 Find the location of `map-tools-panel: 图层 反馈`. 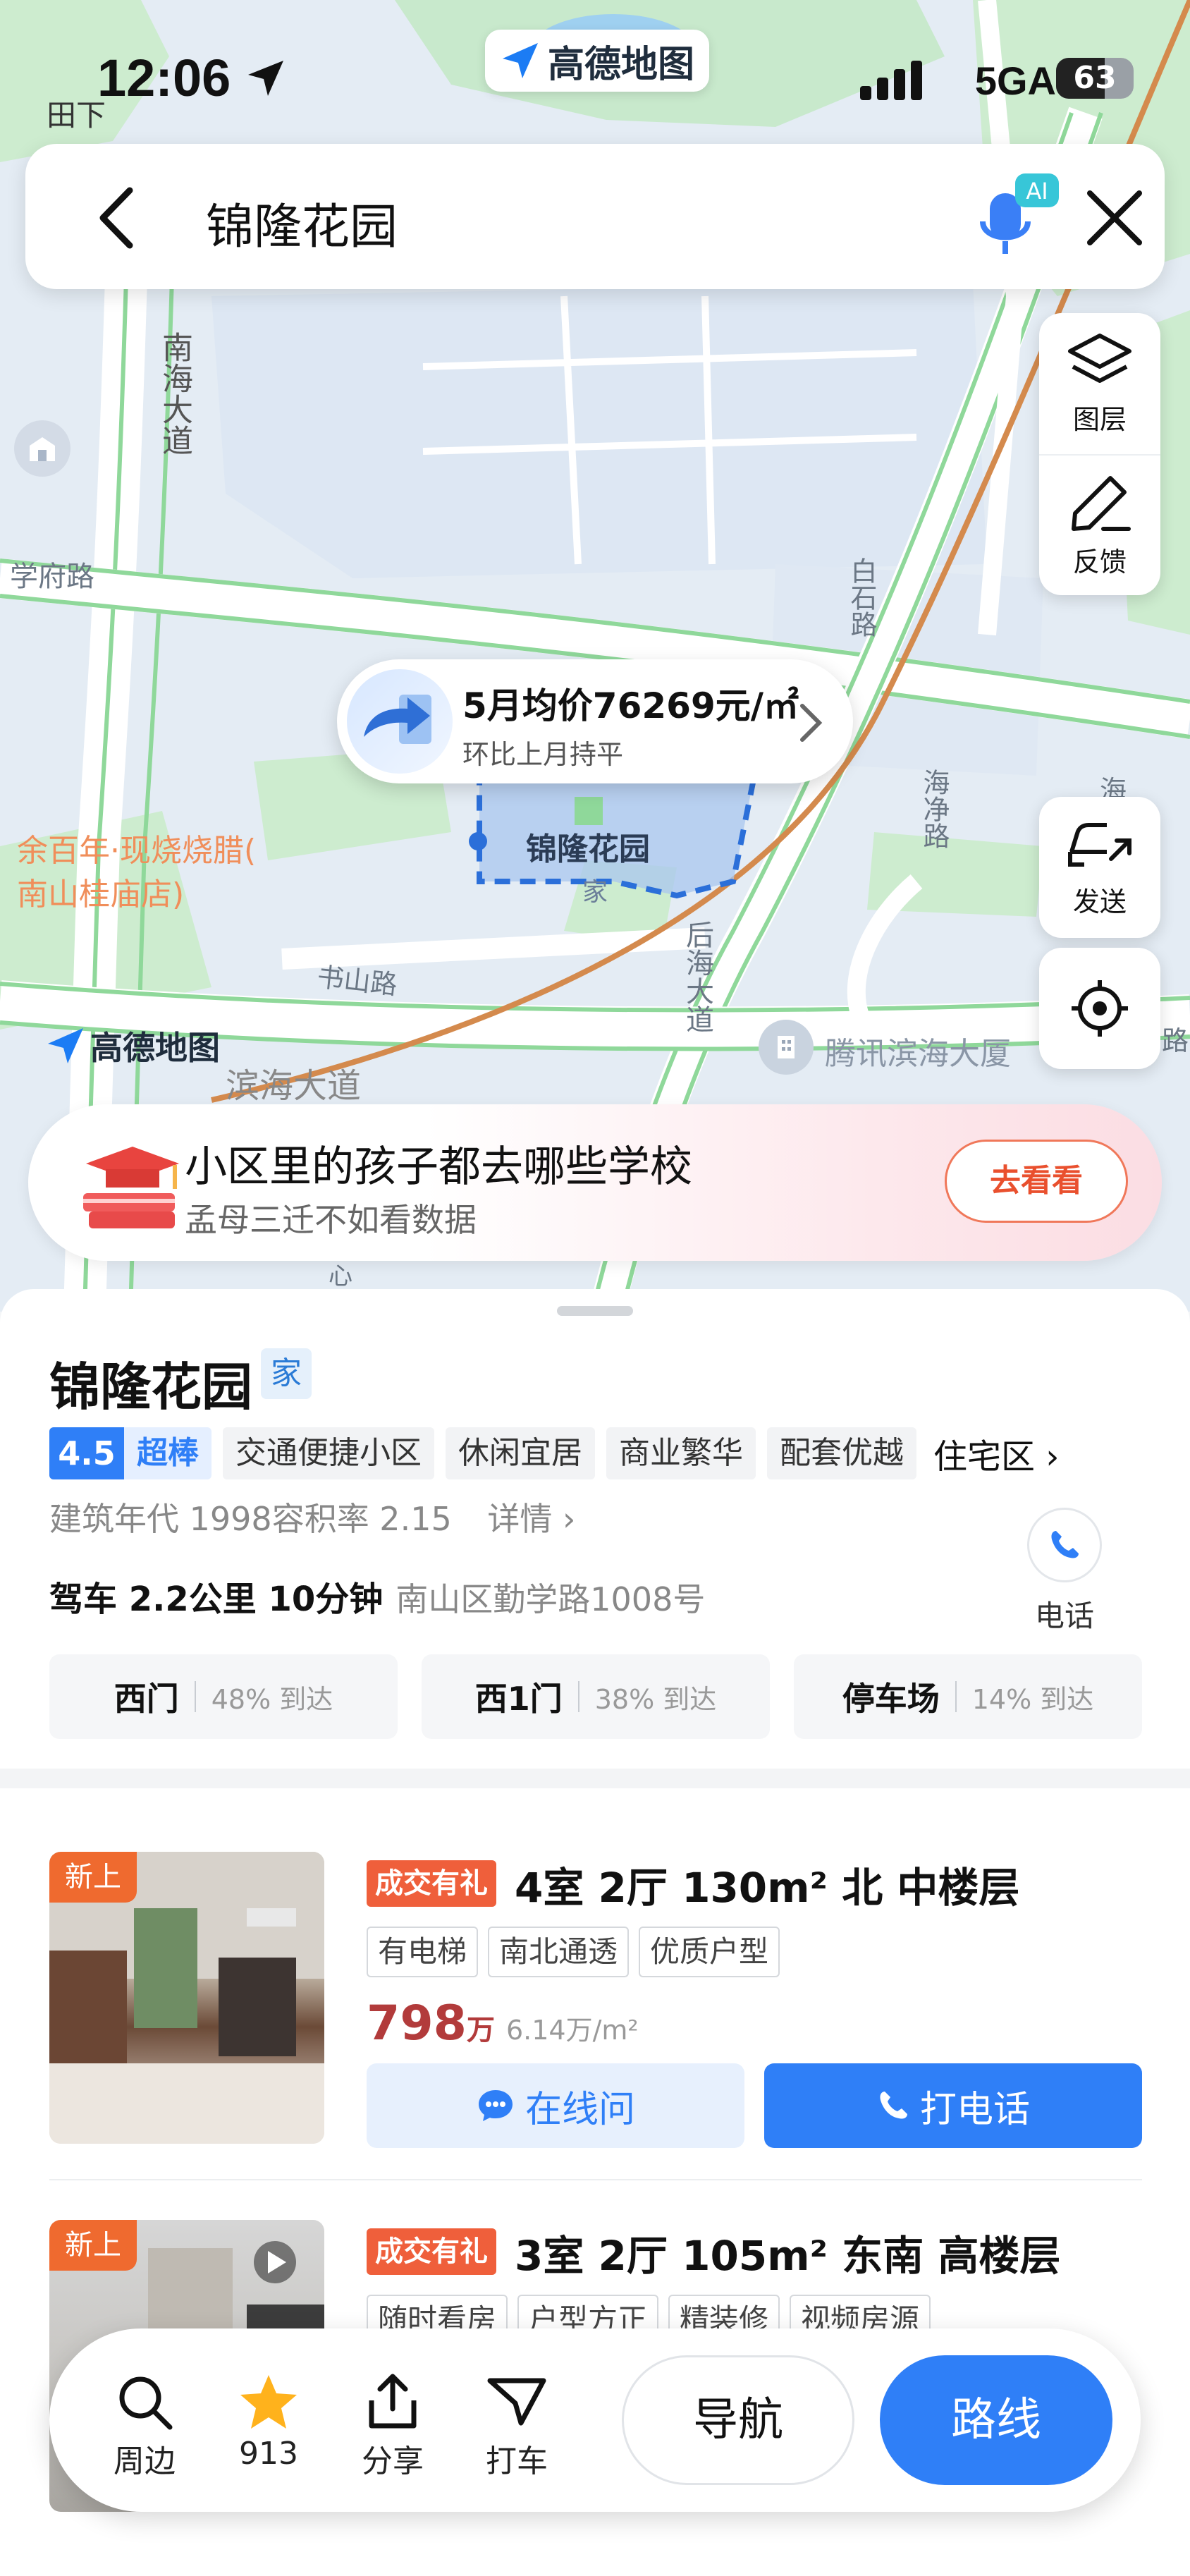

map-tools-panel: 图层 反馈 is located at coordinates (1099, 454).